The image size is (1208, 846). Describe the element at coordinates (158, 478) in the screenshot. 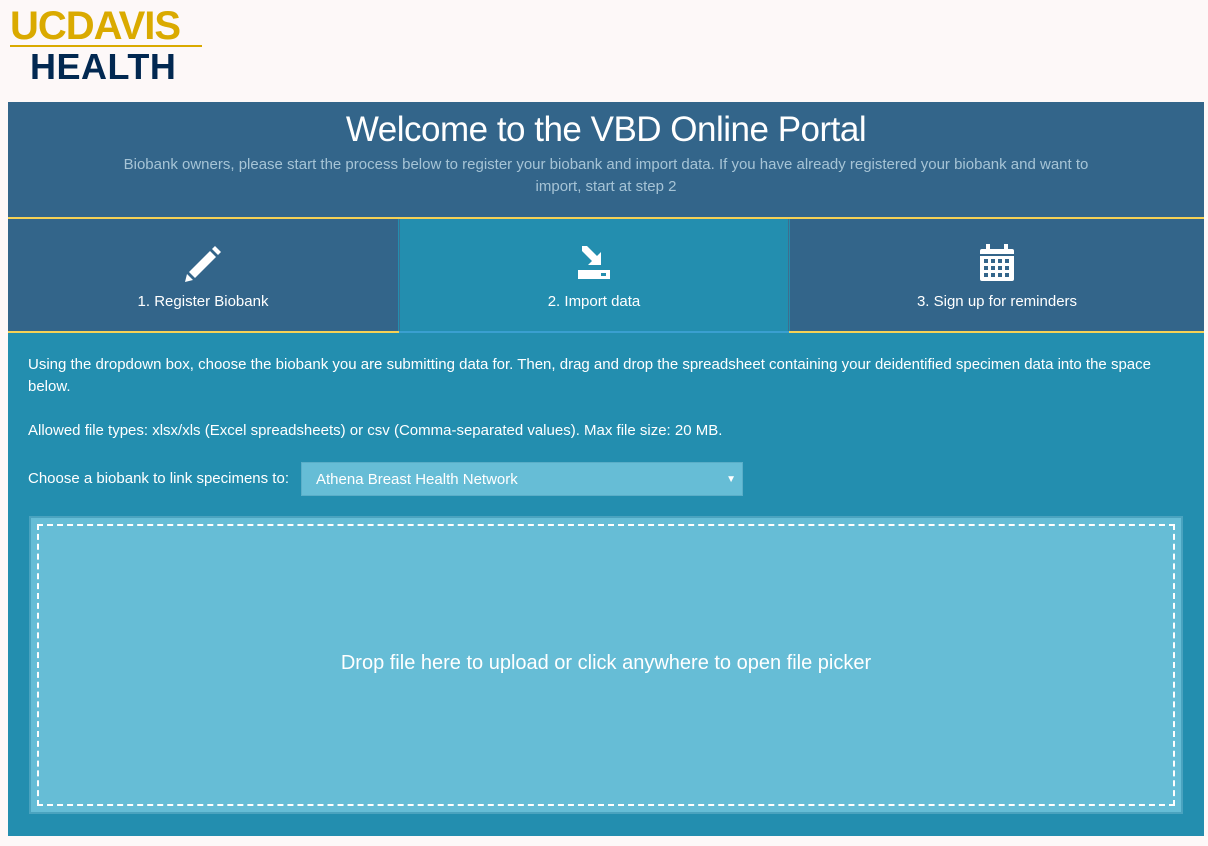

I see `biobank-select-label: Choose a biobank to link specimens to:` at that location.